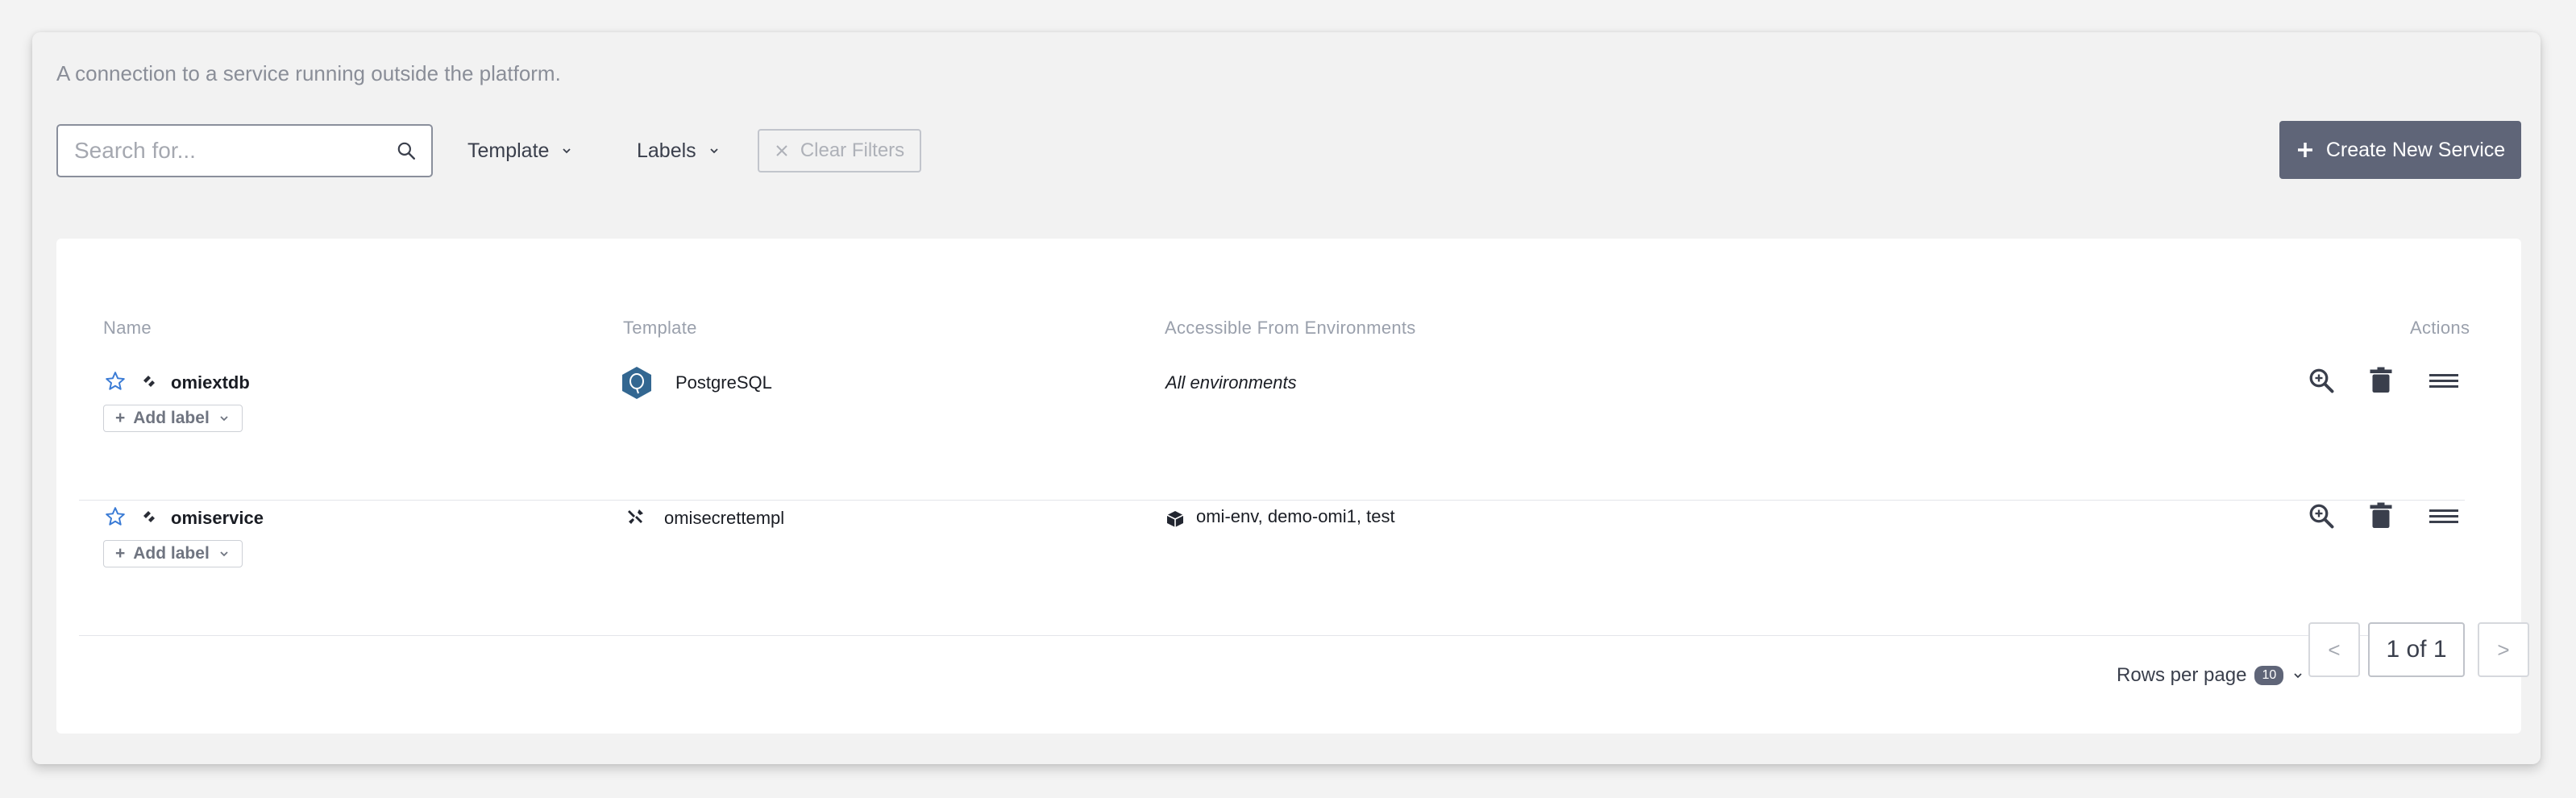 This screenshot has height=798, width=2576. I want to click on search-input, so click(219, 151).